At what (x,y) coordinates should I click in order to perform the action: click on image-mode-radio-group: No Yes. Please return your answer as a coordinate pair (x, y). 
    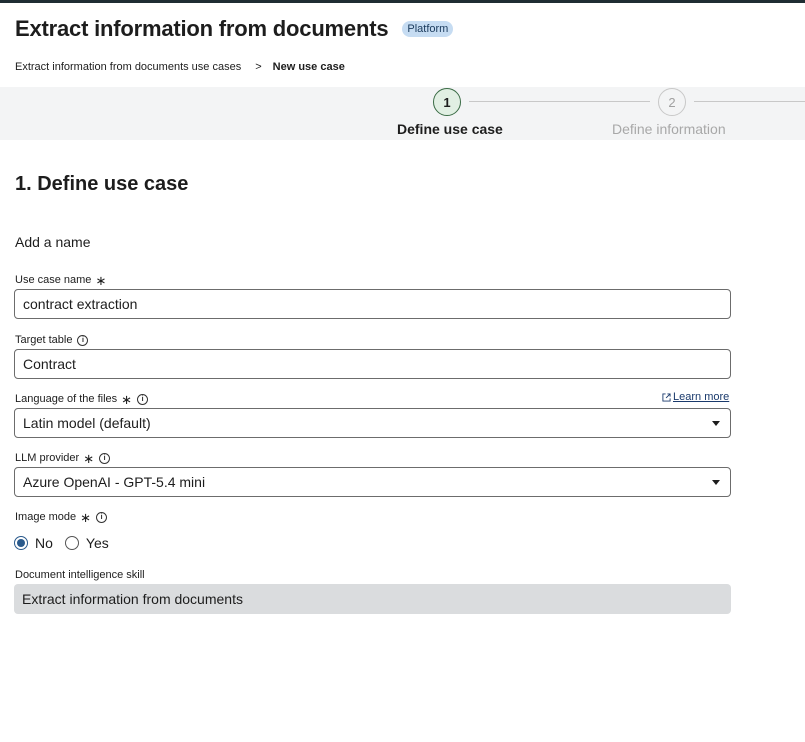
    Looking at the image, I should click on (67, 543).